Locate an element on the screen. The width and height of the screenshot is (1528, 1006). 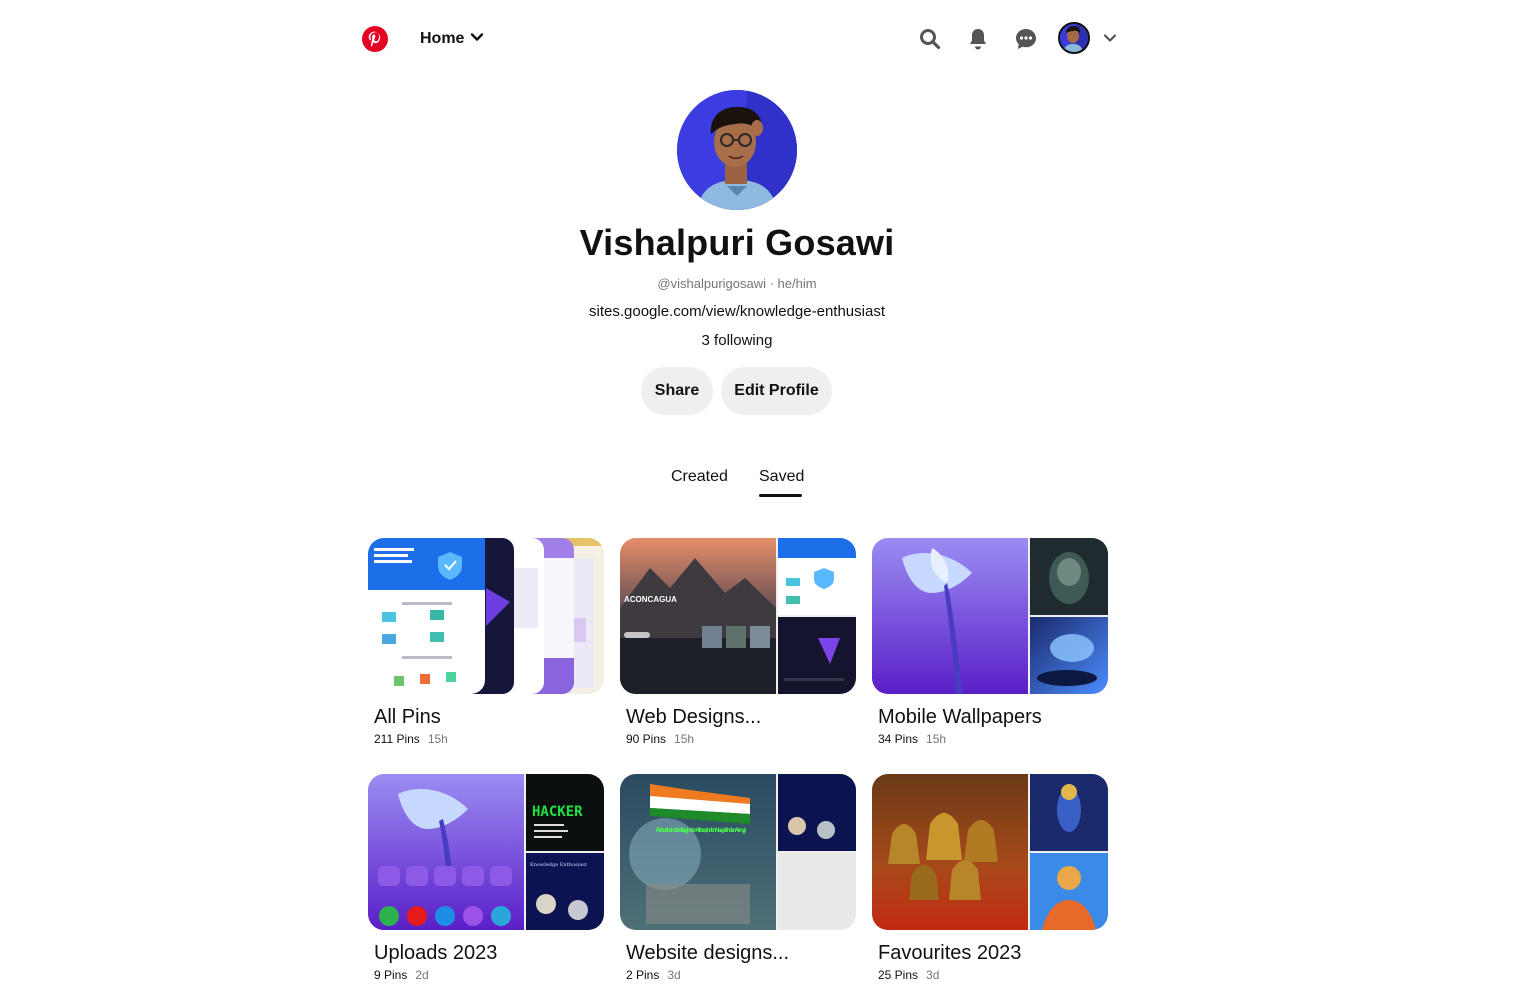
board-pin-count: 211 Pins is located at coordinates (397, 739).